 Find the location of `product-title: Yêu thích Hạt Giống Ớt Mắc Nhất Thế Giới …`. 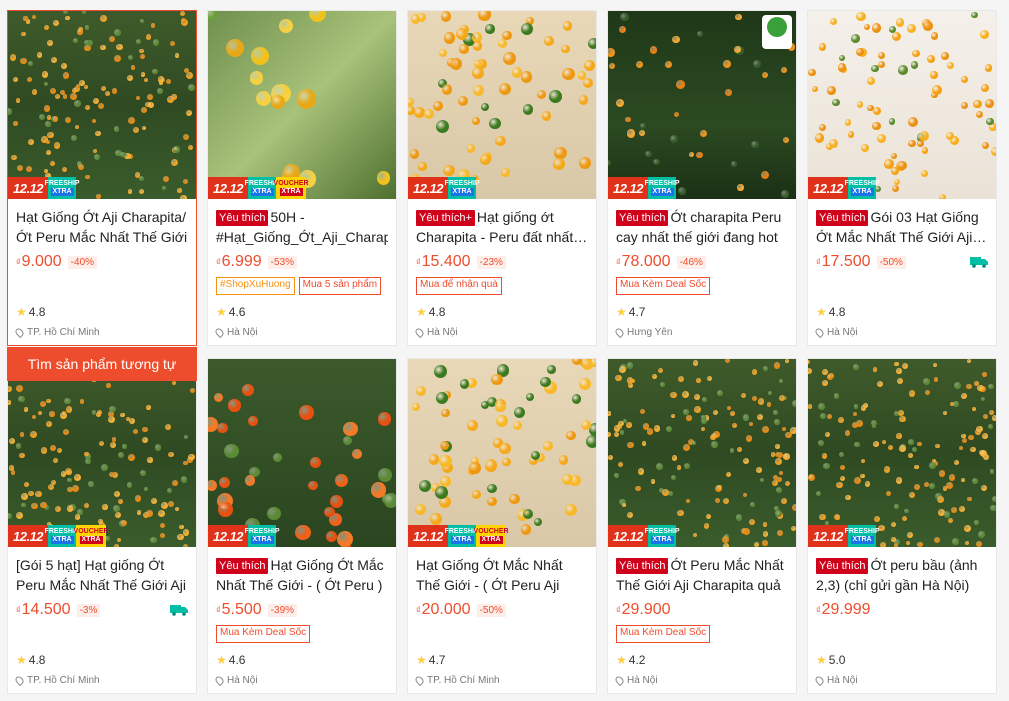

product-title: Yêu thích Hạt Giống Ớt Mắc Nhất Thế Giới … is located at coordinates (302, 575).